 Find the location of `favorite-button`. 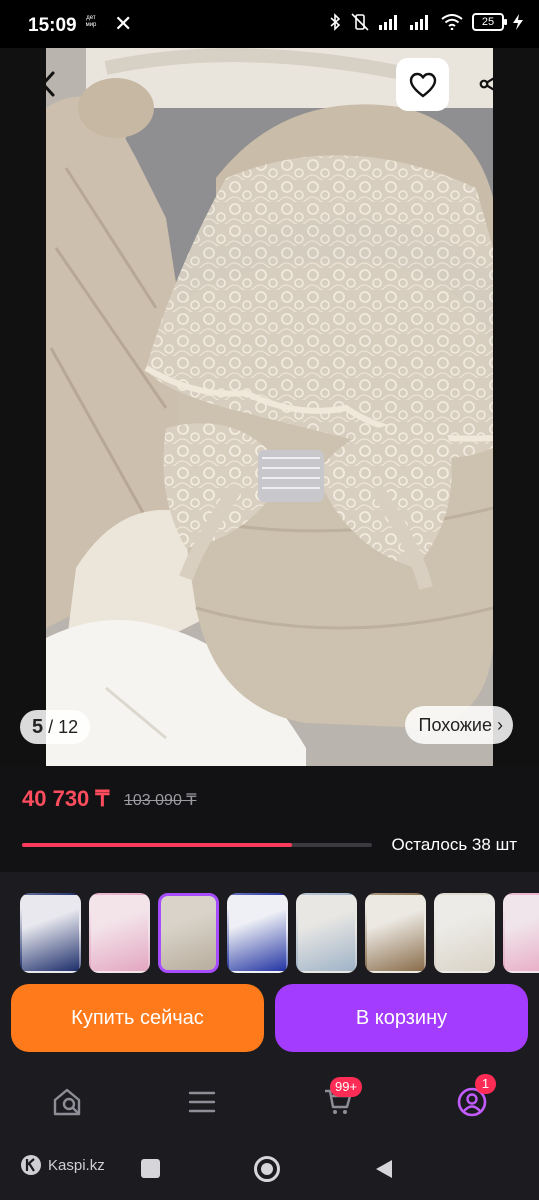

favorite-button is located at coordinates (422, 84).